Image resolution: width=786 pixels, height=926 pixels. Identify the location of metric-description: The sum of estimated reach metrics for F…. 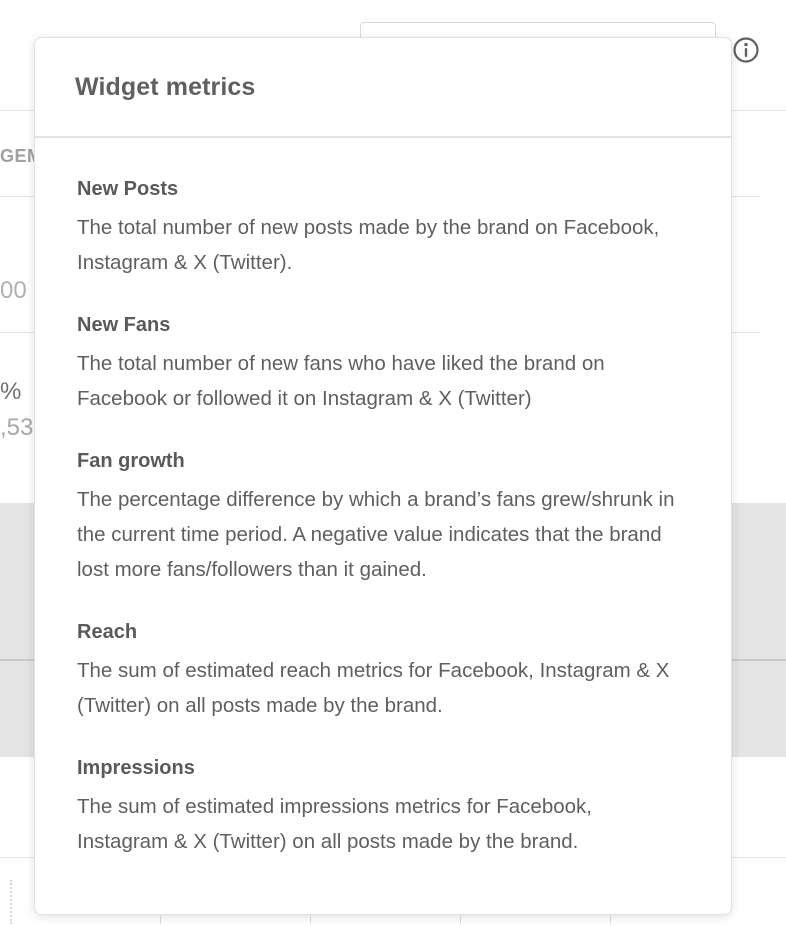
(373, 688).